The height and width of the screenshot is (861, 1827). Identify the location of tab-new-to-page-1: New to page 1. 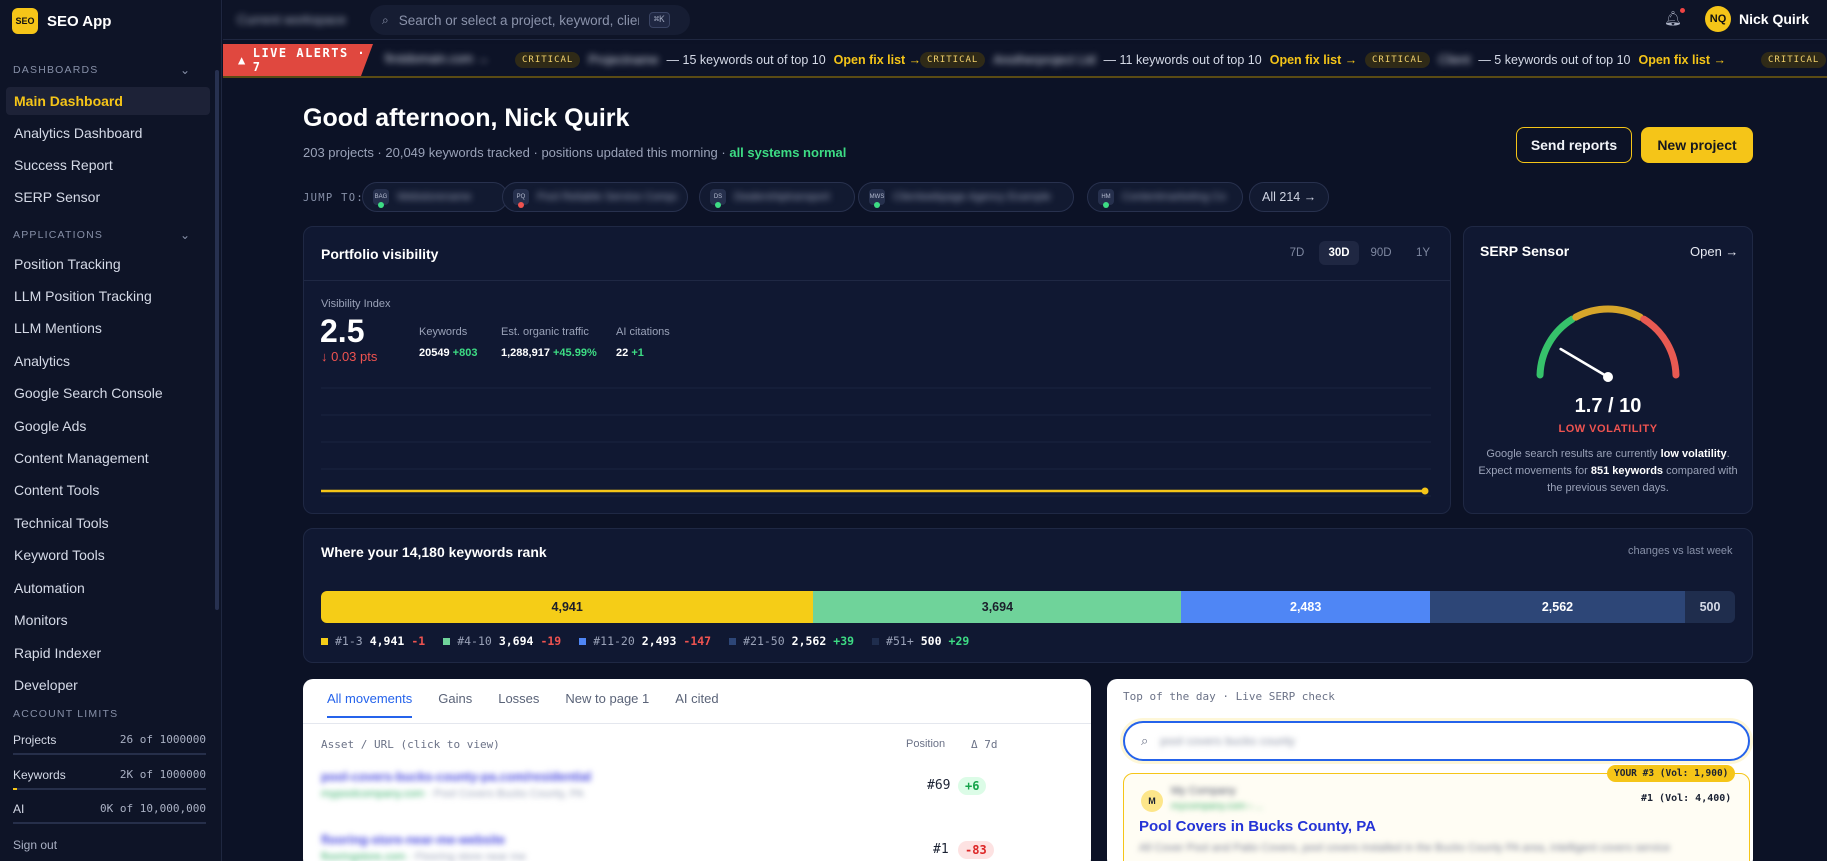
(607, 704).